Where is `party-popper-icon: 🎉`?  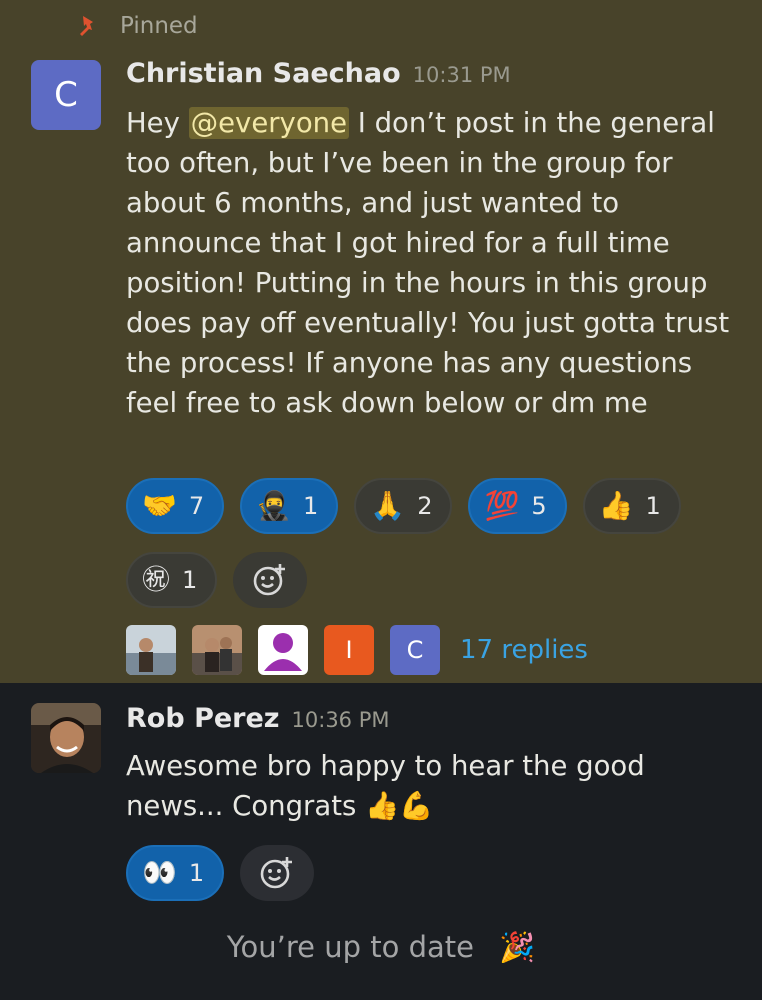
party-popper-icon: 🎉 is located at coordinates (517, 947).